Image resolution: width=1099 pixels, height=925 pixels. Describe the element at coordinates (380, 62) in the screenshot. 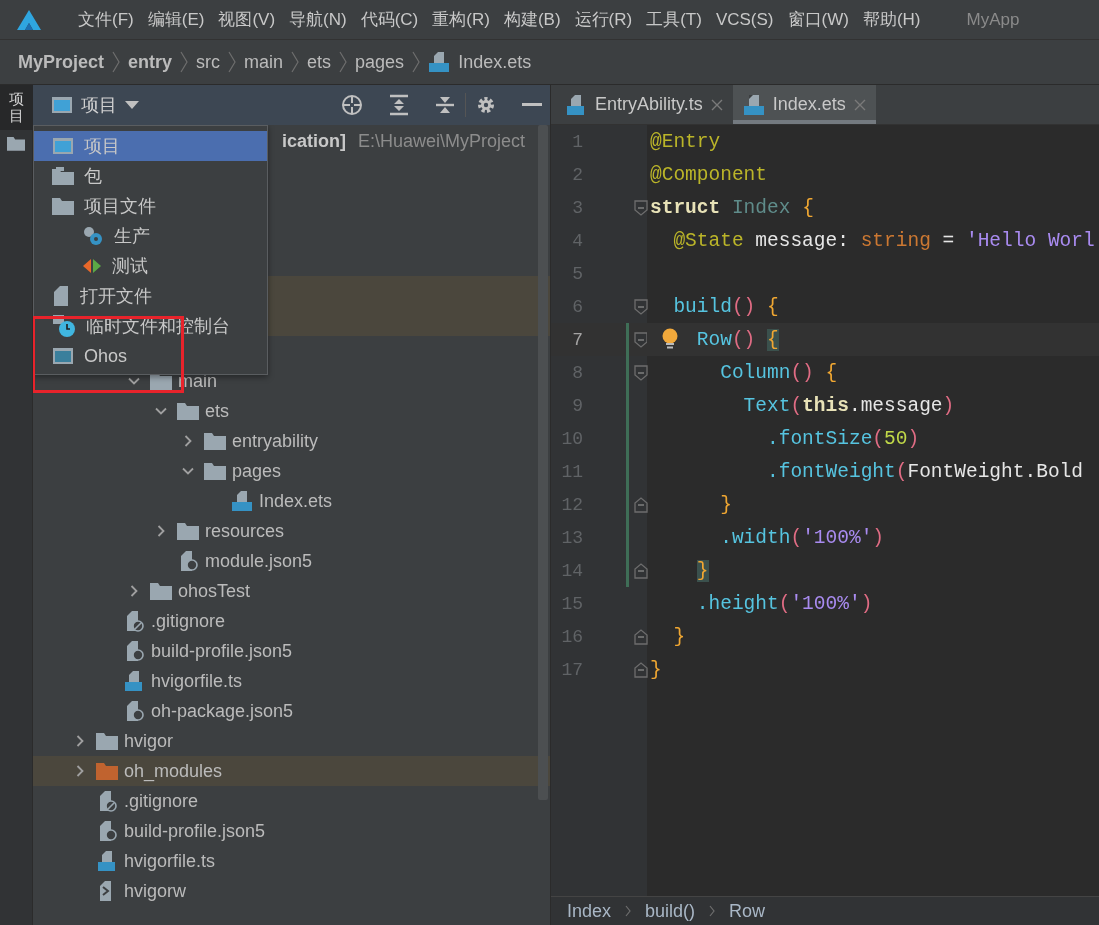

I see `breadcrumb-item: pages` at that location.